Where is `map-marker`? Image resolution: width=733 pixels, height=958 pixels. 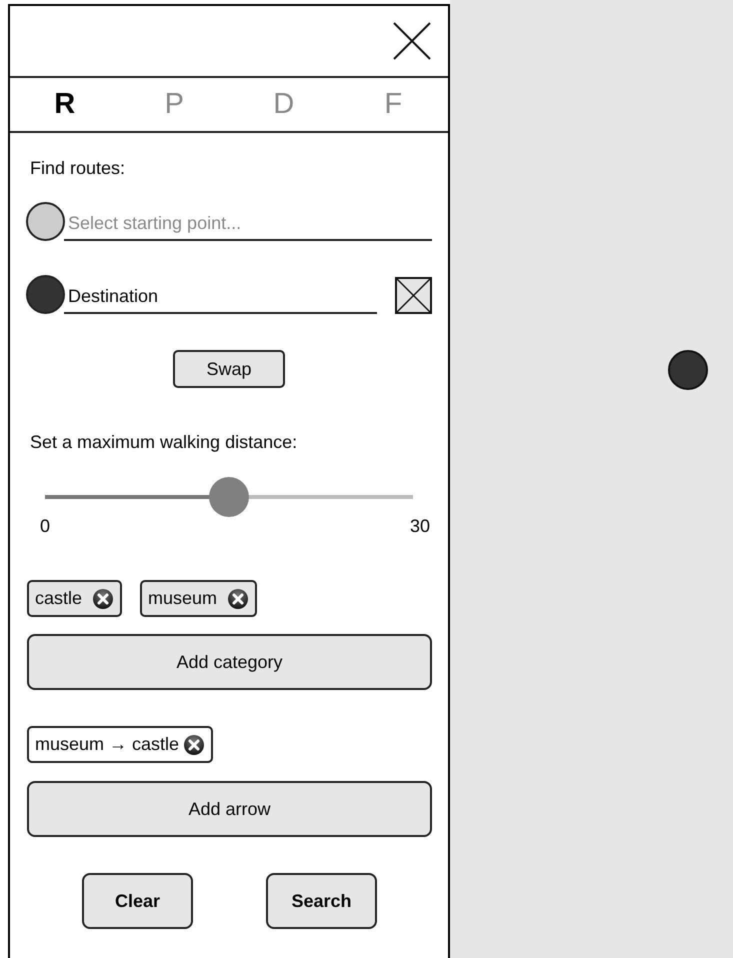 map-marker is located at coordinates (688, 370).